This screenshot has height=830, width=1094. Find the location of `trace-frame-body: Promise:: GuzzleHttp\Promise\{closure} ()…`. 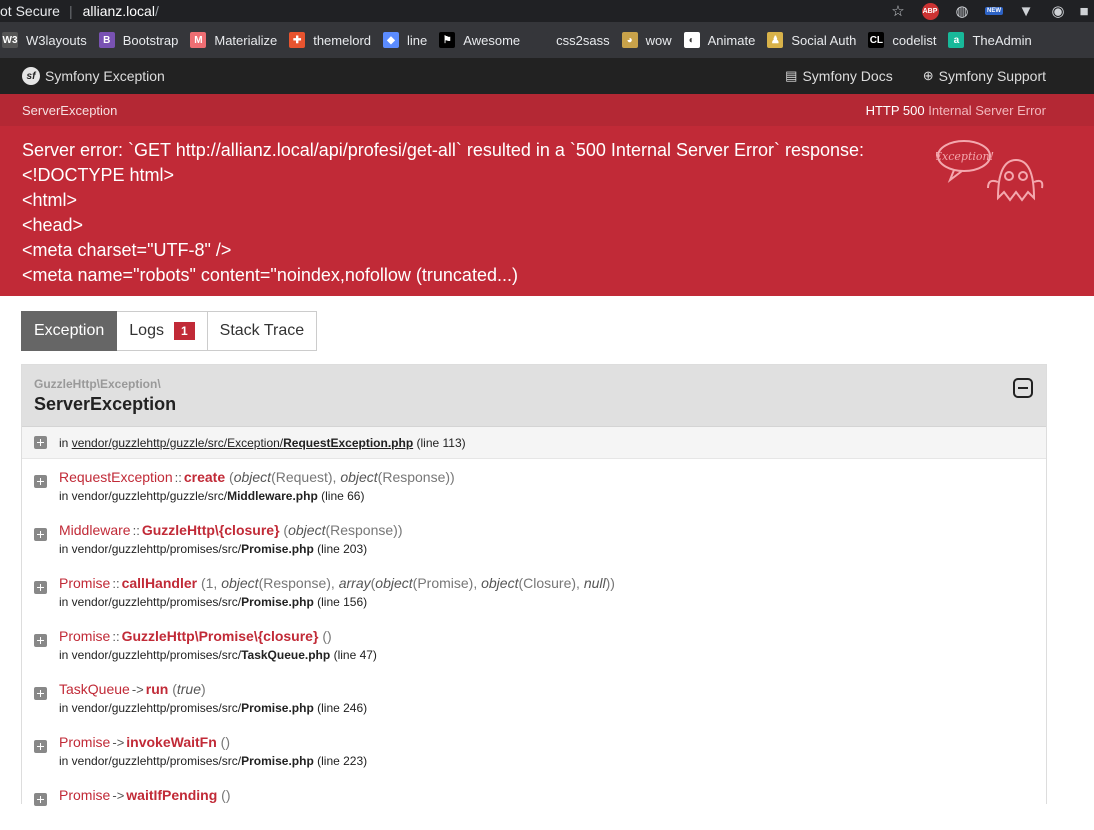

trace-frame-body: Promise:: GuzzleHttp\Promise\{closure} ()… is located at coordinates (218, 645).